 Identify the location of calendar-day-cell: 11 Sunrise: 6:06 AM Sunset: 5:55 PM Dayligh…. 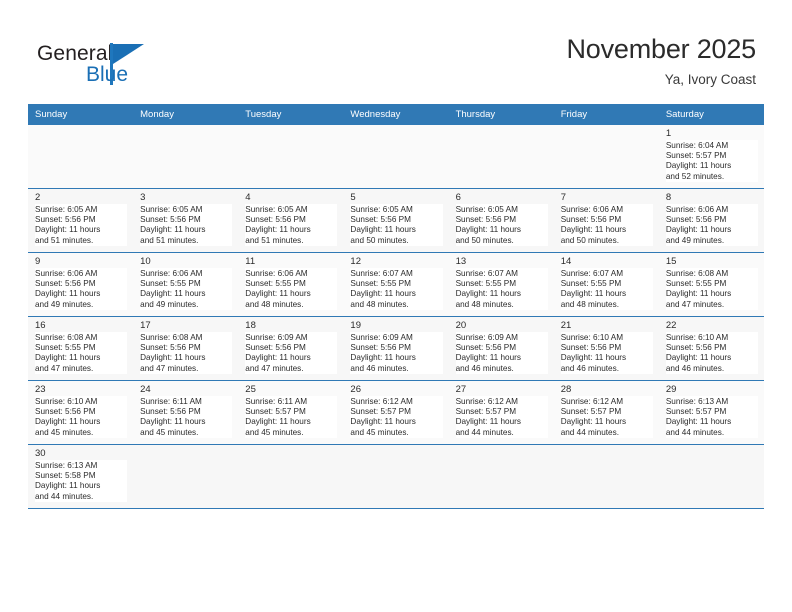
(291, 284).